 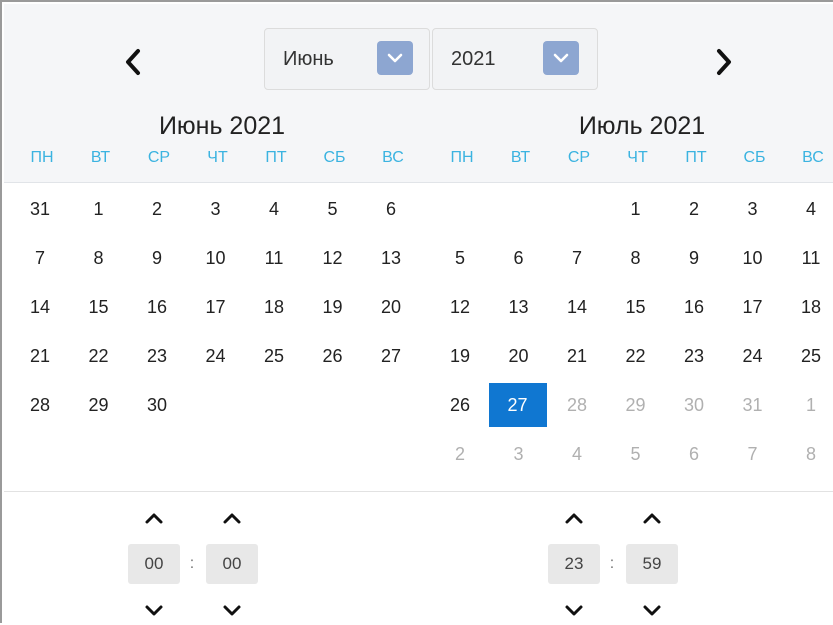 What do you see at coordinates (347, 59) in the screenshot?
I see `month-select: Июнь` at bounding box center [347, 59].